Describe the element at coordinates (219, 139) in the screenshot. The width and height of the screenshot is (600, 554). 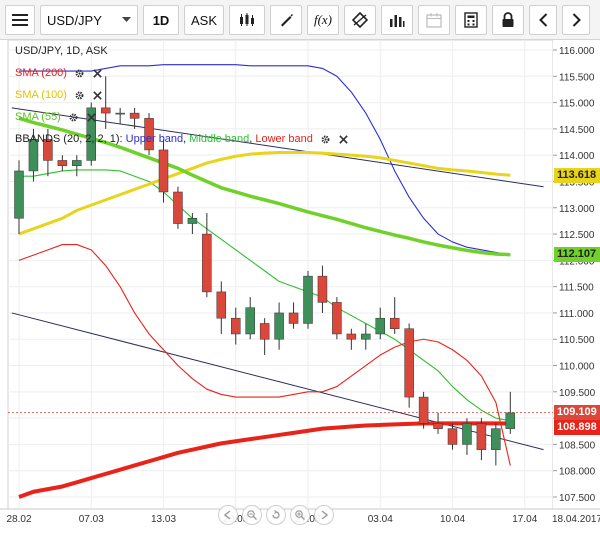
I see `legend-bbands-middle: Middle band` at that location.